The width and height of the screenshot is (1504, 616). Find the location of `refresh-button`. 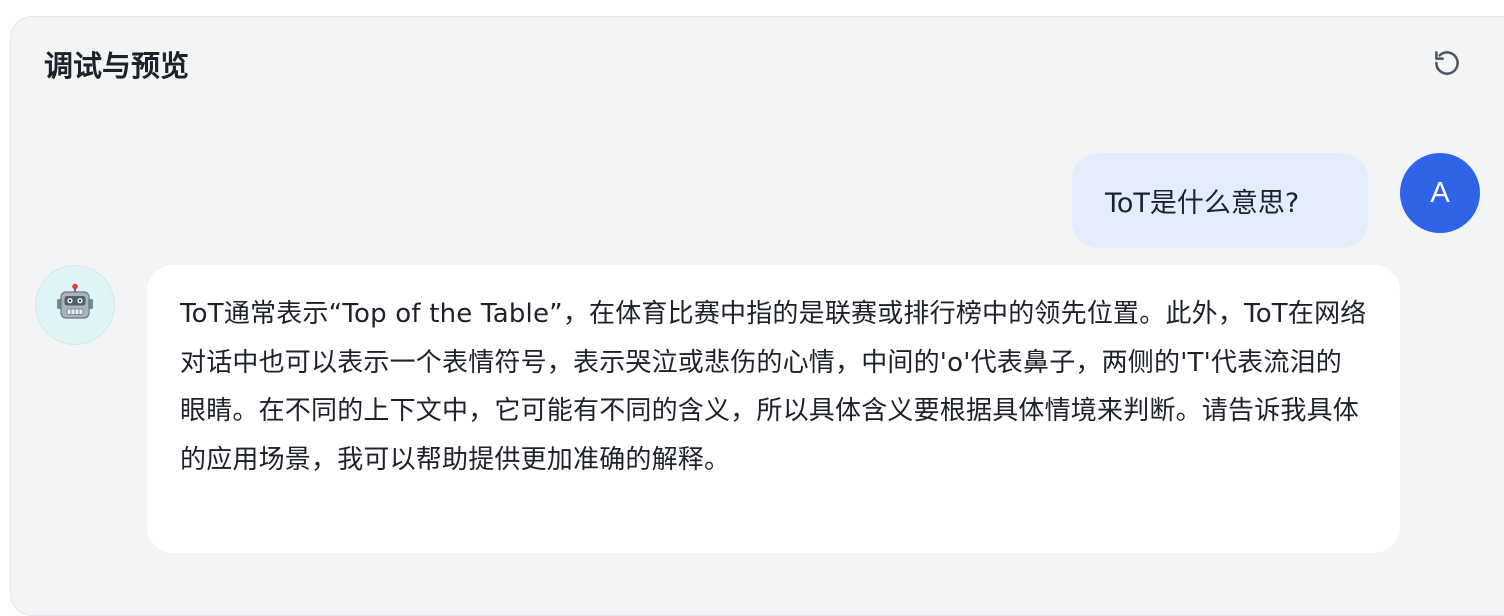

refresh-button is located at coordinates (1447, 65).